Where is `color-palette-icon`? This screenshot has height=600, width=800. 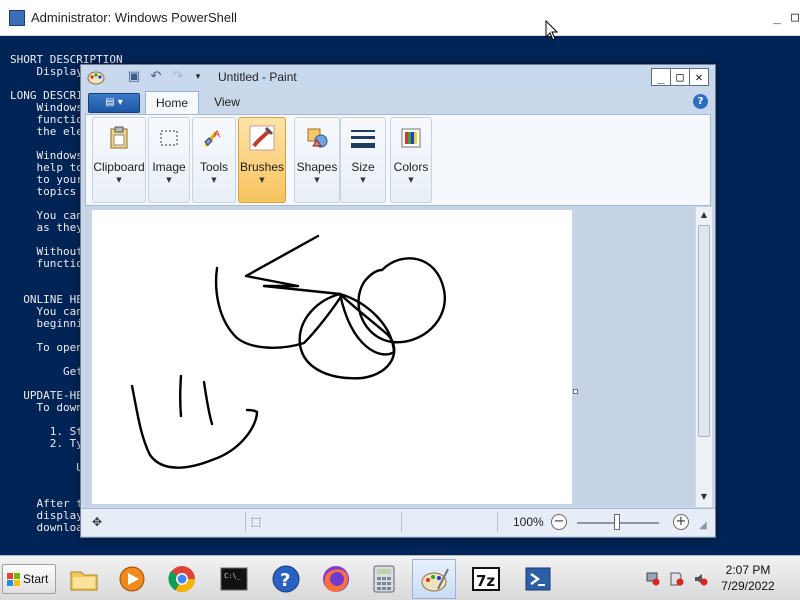
color-palette-icon is located at coordinates (411, 138).